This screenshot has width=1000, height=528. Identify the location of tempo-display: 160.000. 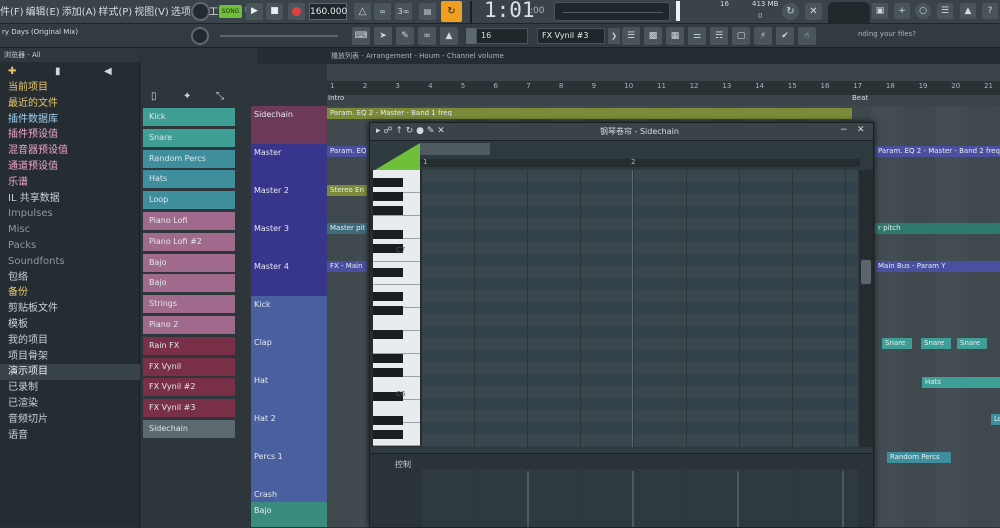
(328, 11).